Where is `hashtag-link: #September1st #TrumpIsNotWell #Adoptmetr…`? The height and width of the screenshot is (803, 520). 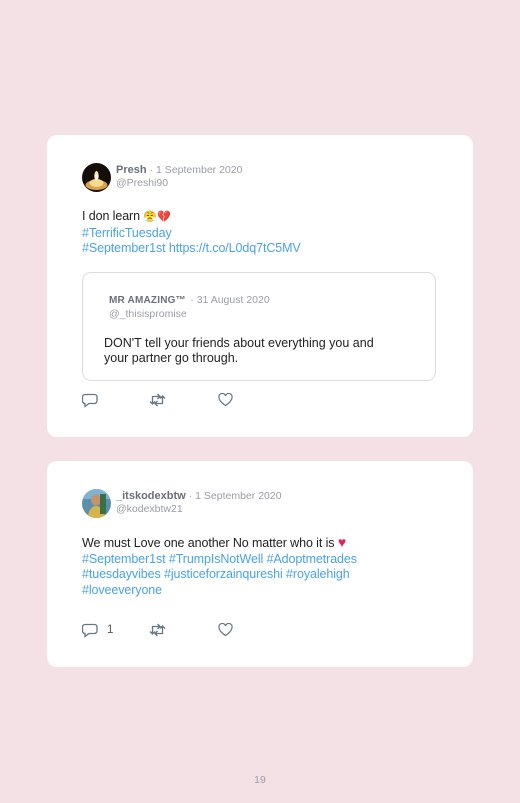 hashtag-link: #September1st #TrumpIsNotWell #Adoptmetr… is located at coordinates (219, 560).